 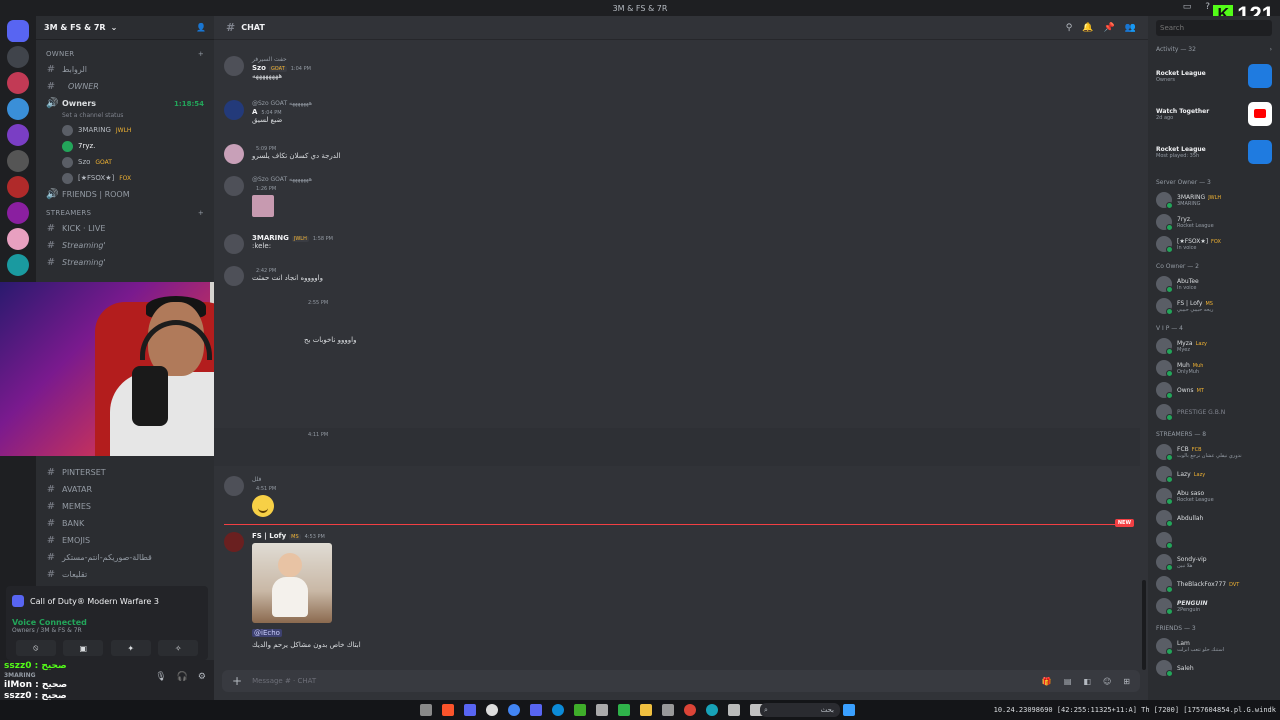 What do you see at coordinates (107, 630) in the screenshot?
I see `voice-connected-channel: Owners / 3M & FS & 7R` at bounding box center [107, 630].